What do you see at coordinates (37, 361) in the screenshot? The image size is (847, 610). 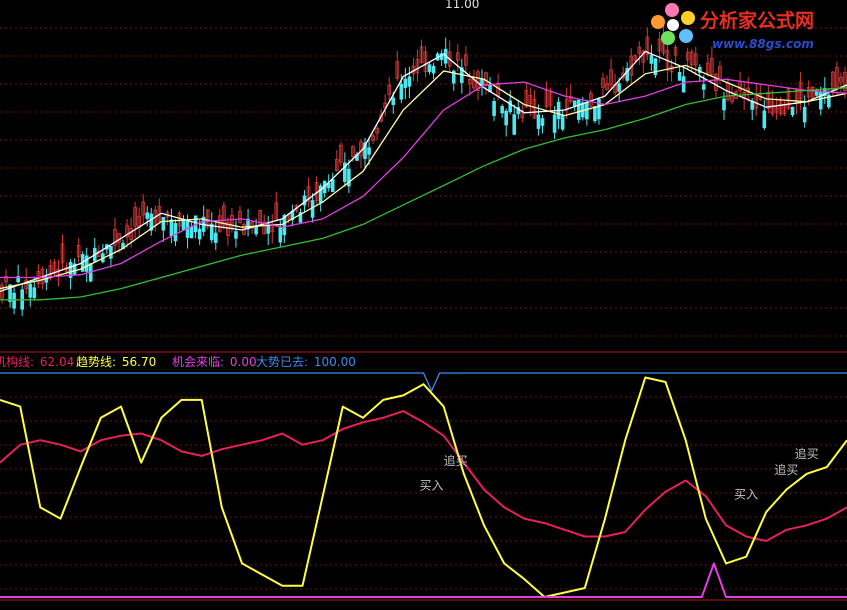 I see `legend-label-inst: 机构线: 62.04` at bounding box center [37, 361].